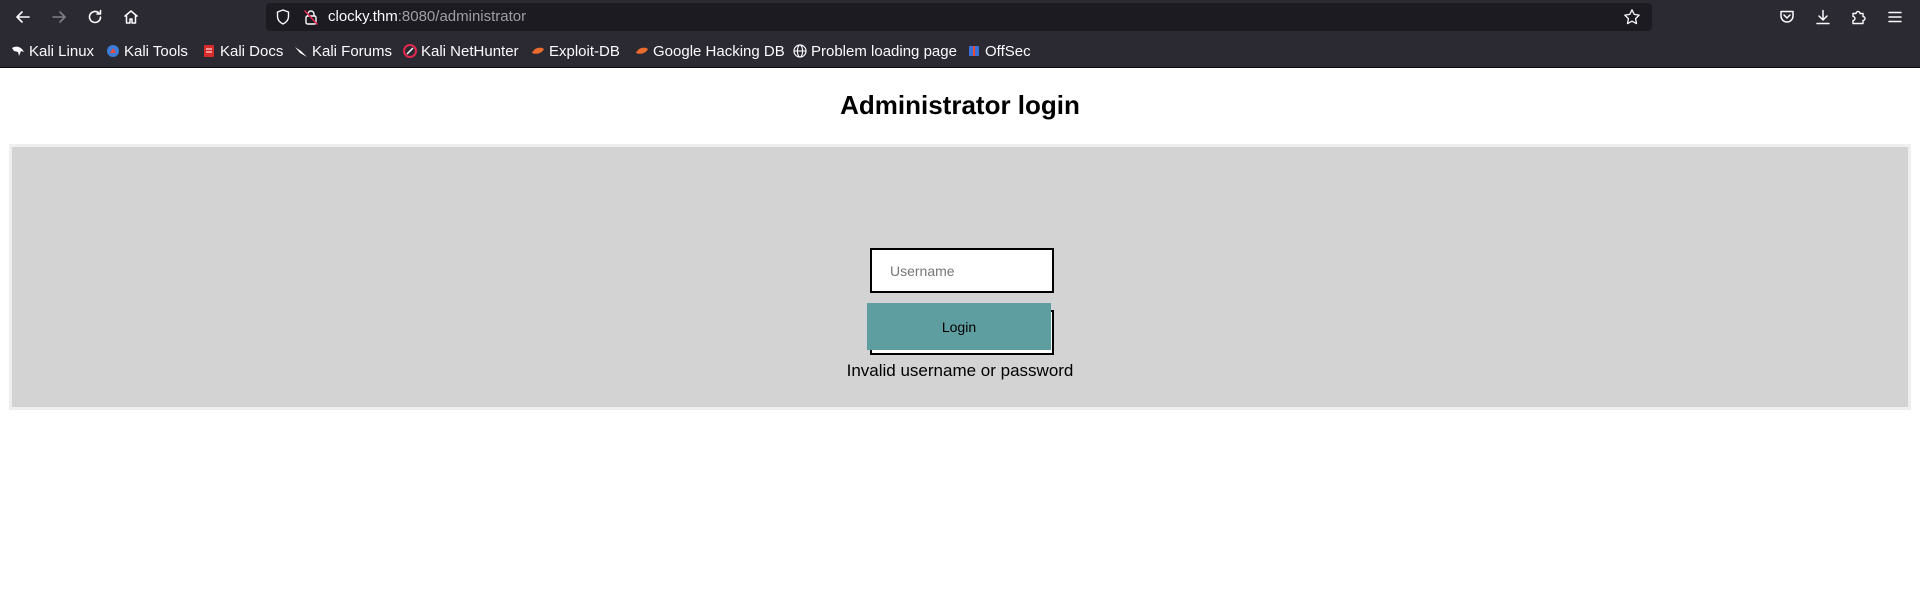 The width and height of the screenshot is (1920, 594). I want to click on puzzle-icon, so click(1859, 17).